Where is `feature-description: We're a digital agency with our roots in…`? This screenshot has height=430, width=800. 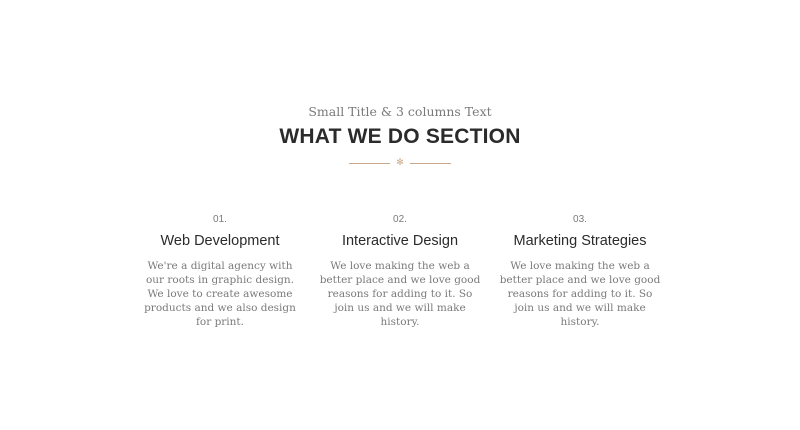
feature-description: We're a digital agency with our roots in… is located at coordinates (220, 294).